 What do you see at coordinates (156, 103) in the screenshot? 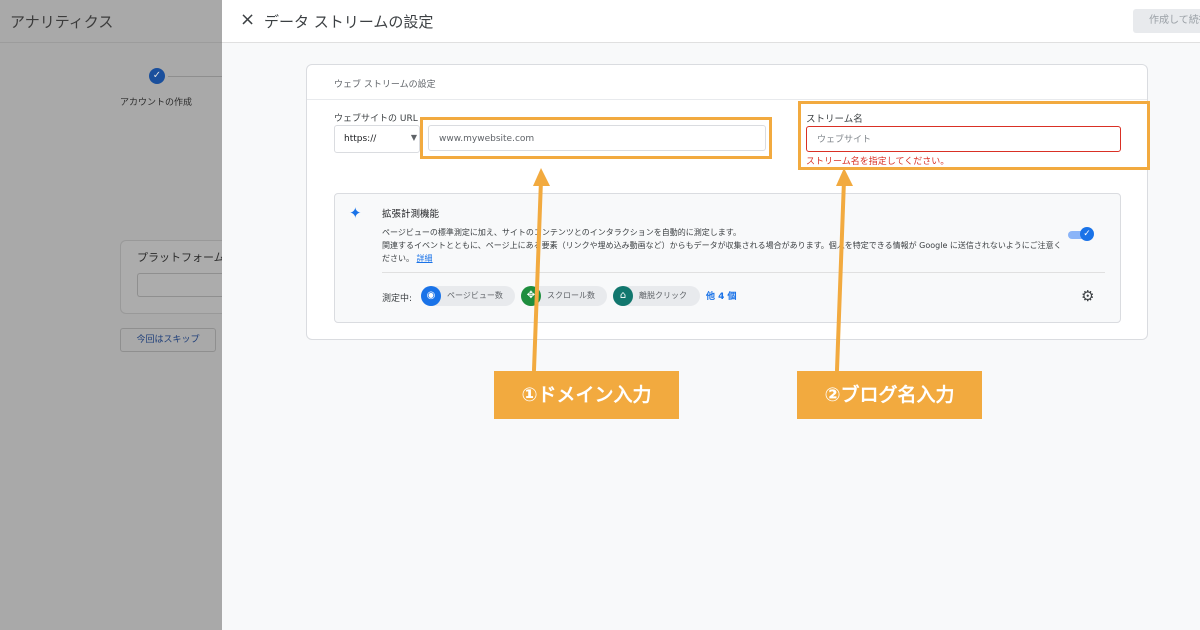
I see `step-label: アカウントの作成` at bounding box center [156, 103].